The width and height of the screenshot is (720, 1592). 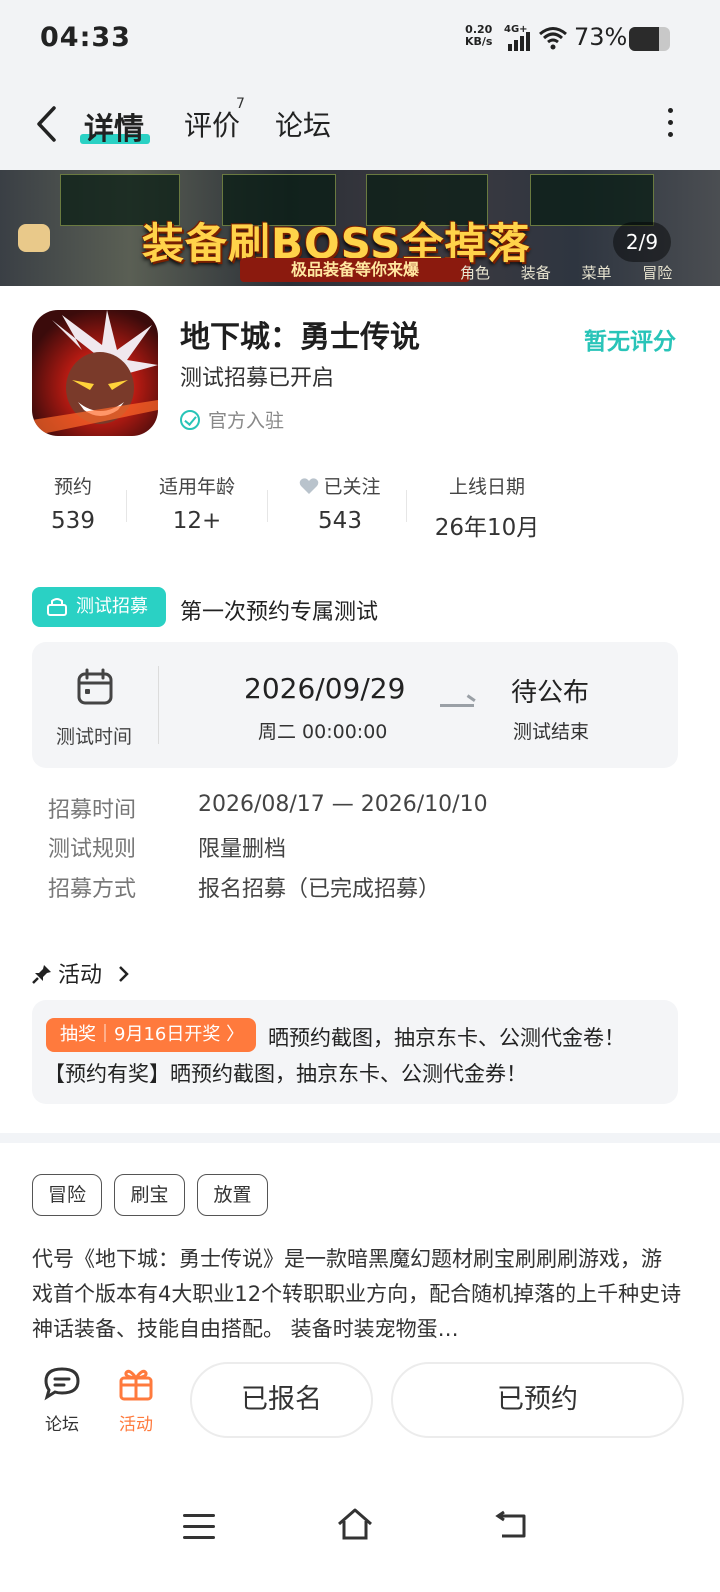 What do you see at coordinates (62, 1425) in the screenshot?
I see `forum-label: 论坛` at bounding box center [62, 1425].